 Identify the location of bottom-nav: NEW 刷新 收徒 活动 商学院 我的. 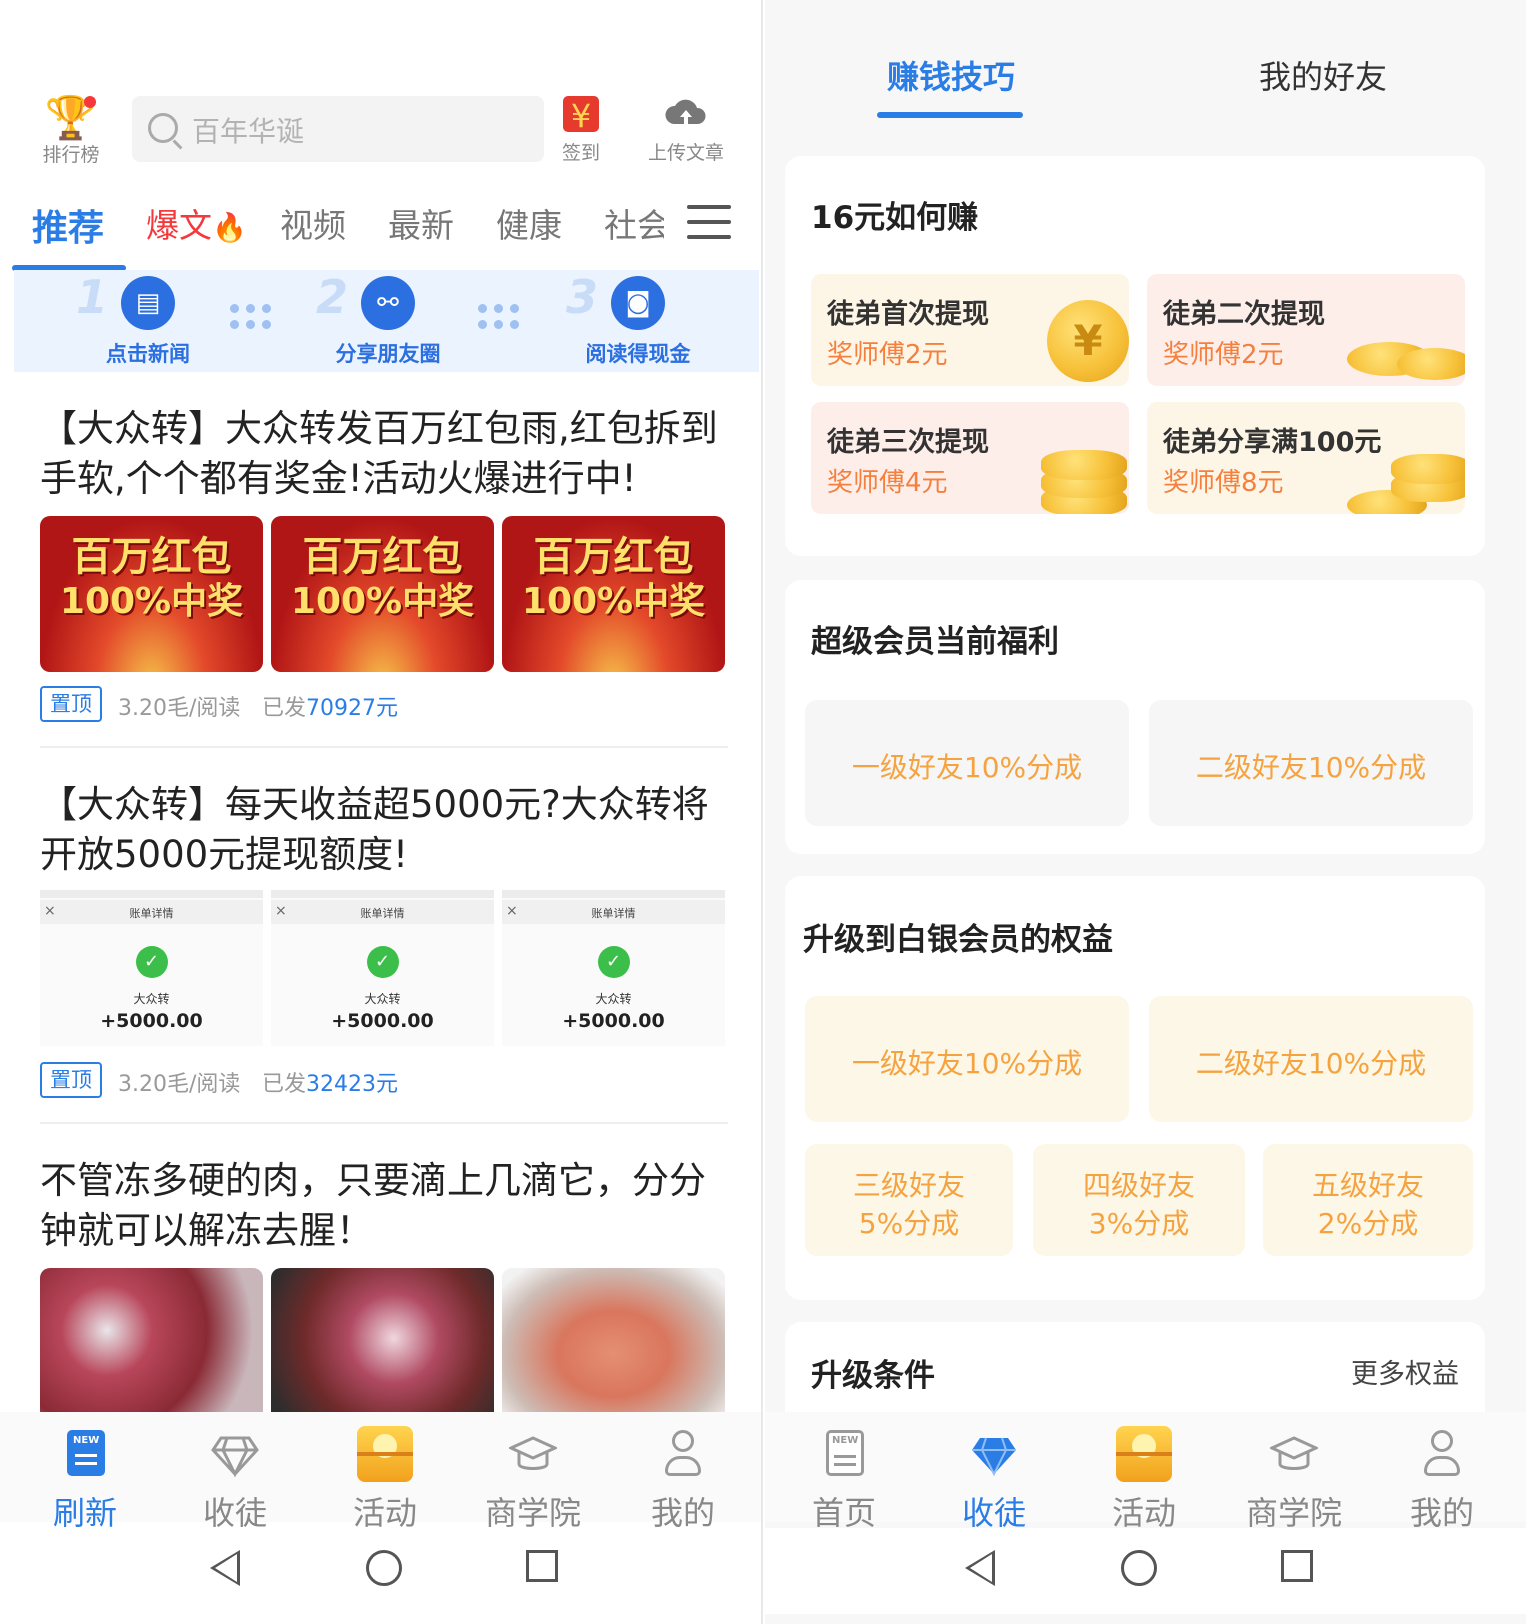
(380, 1472).